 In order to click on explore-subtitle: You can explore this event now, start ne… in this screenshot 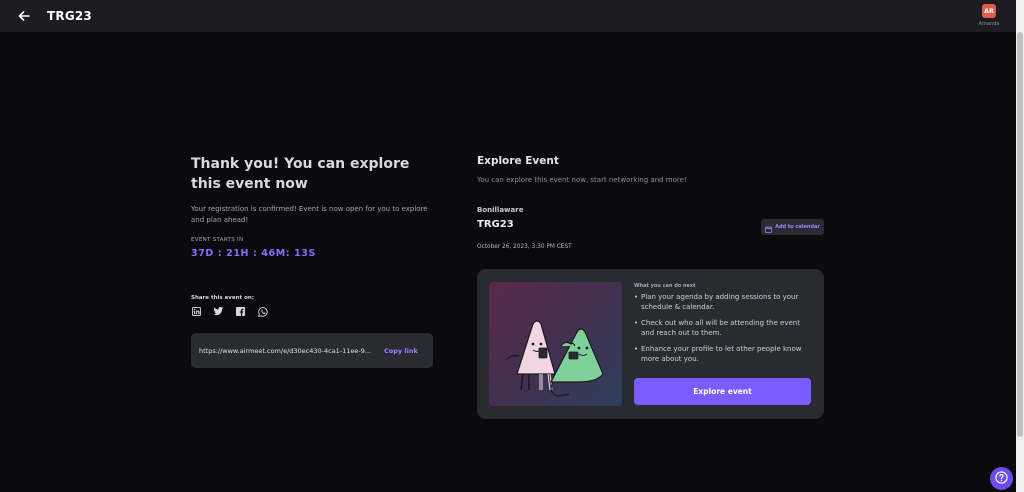, I will do `click(582, 180)`.